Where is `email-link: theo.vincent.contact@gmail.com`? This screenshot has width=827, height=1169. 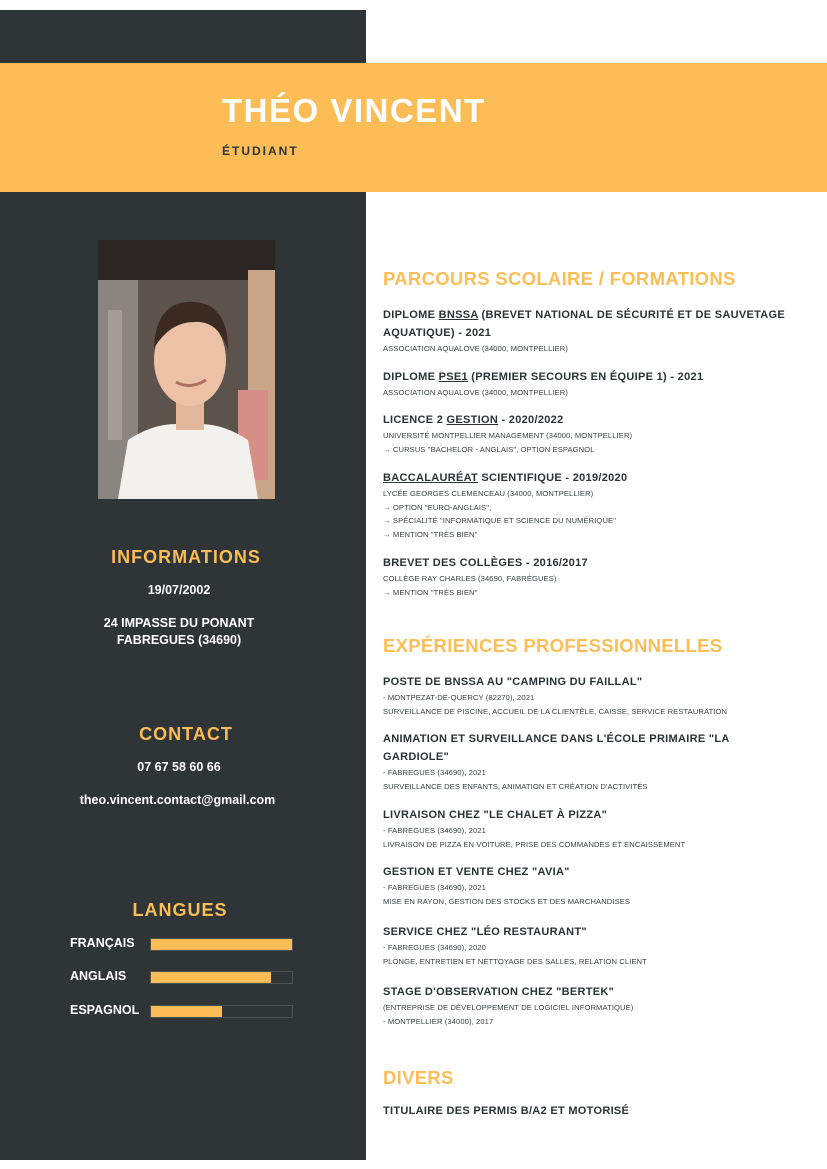 email-link: theo.vincent.contact@gmail.com is located at coordinates (177, 800).